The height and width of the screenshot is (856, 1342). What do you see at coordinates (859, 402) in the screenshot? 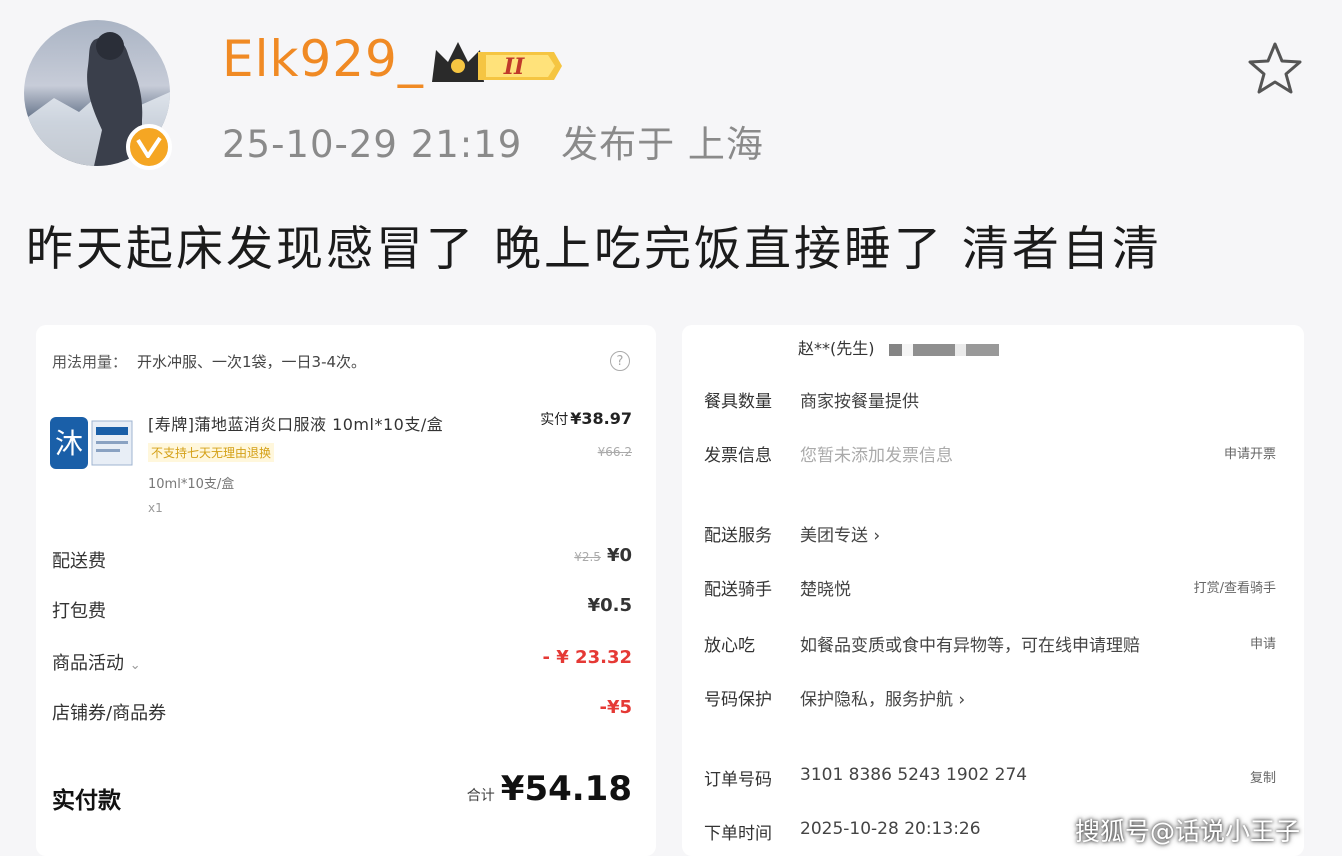
I see `info-value: 商家按餐量提供` at bounding box center [859, 402].